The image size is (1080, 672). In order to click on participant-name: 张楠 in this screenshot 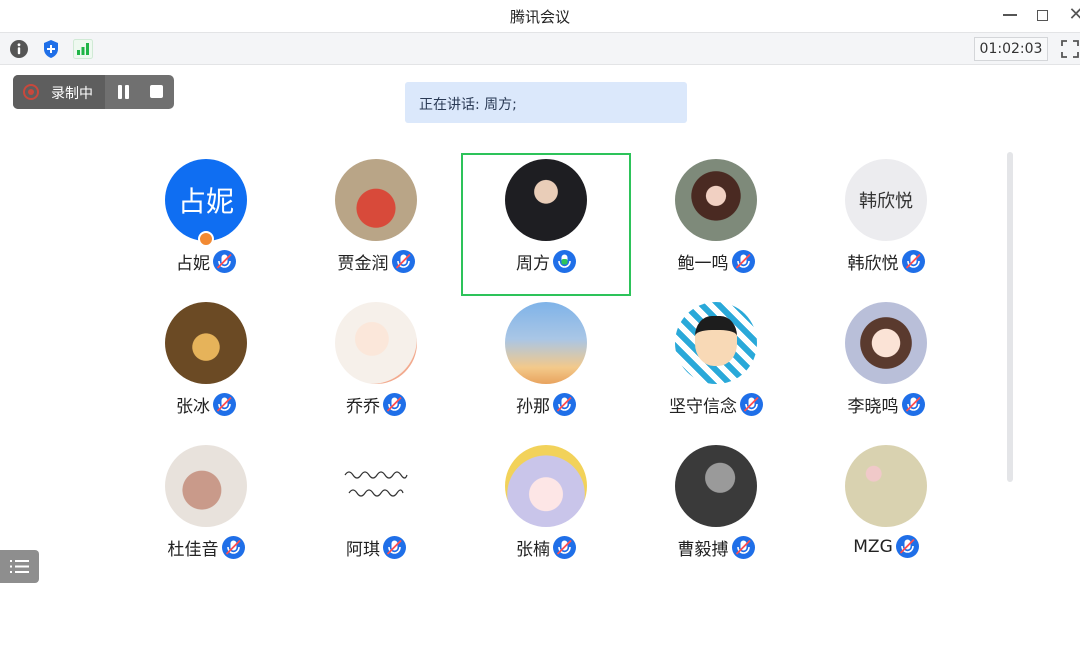, I will do `click(533, 550)`.